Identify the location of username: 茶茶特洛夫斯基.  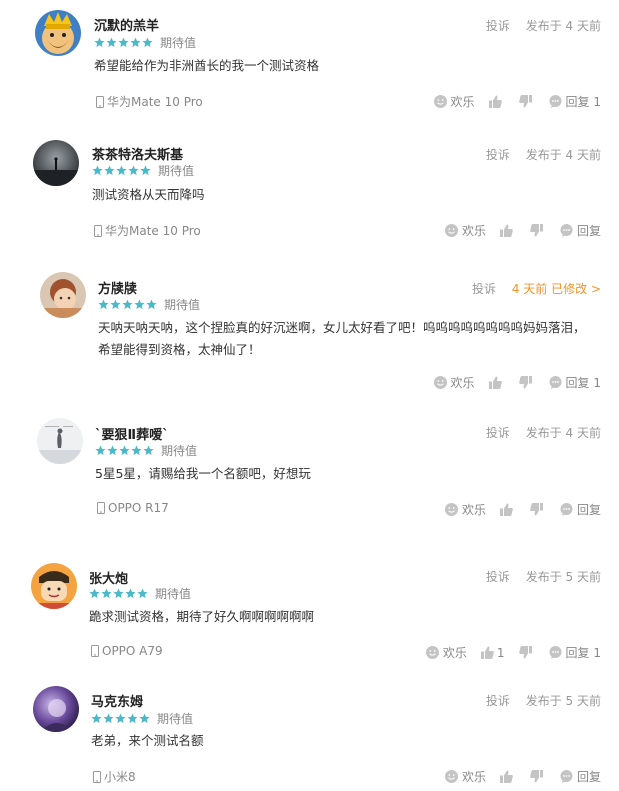
(137, 153).